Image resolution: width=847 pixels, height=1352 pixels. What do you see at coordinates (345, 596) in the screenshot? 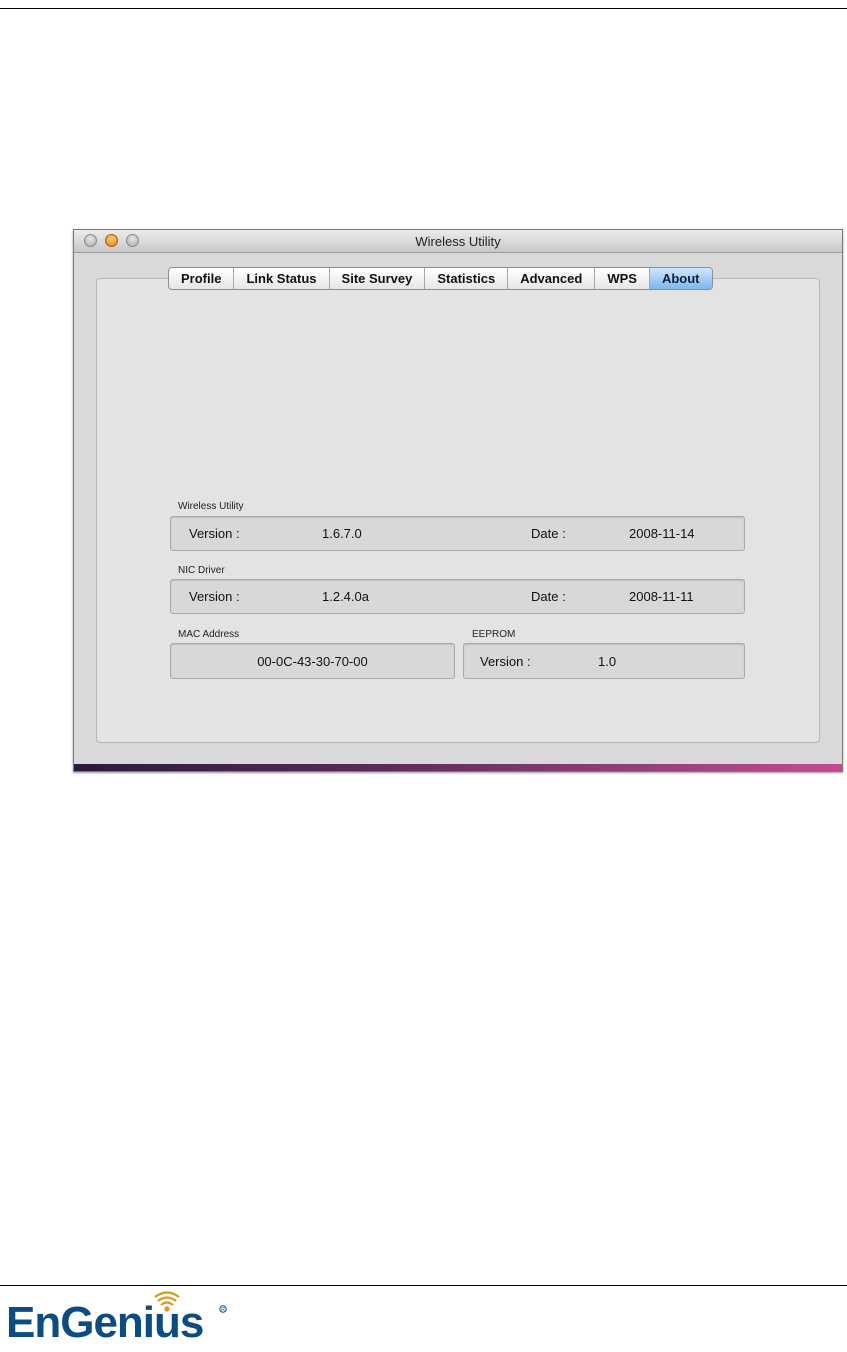
I see `nic-driver-version-value: 1.2.4.0a` at bounding box center [345, 596].